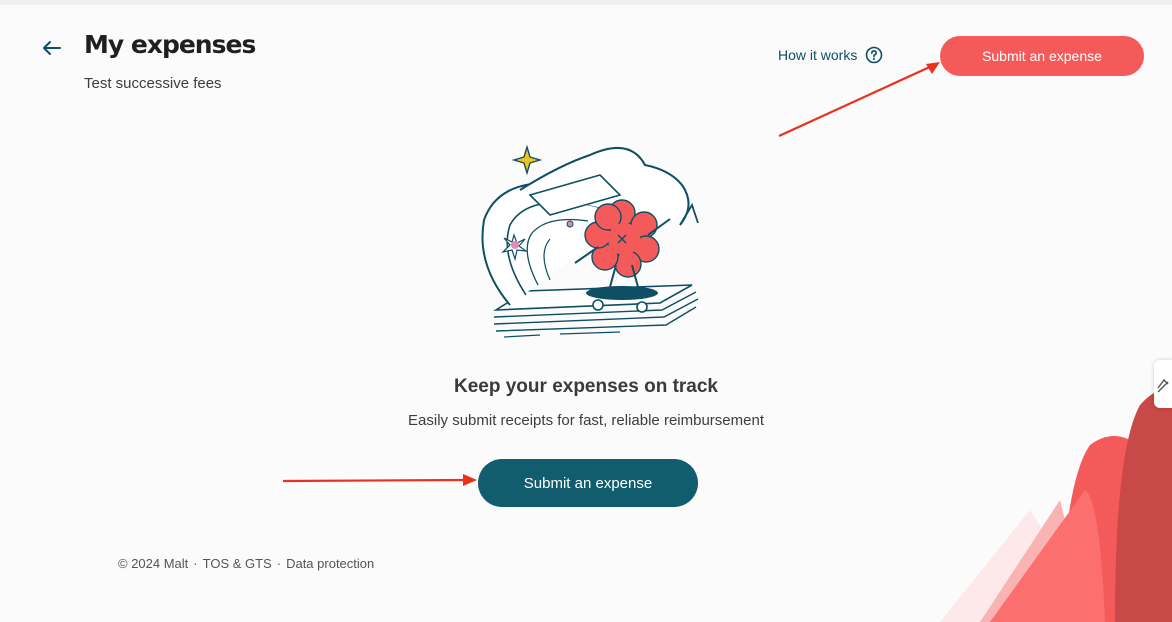  I want to click on annotation-arrow-bottom, so click(379, 480).